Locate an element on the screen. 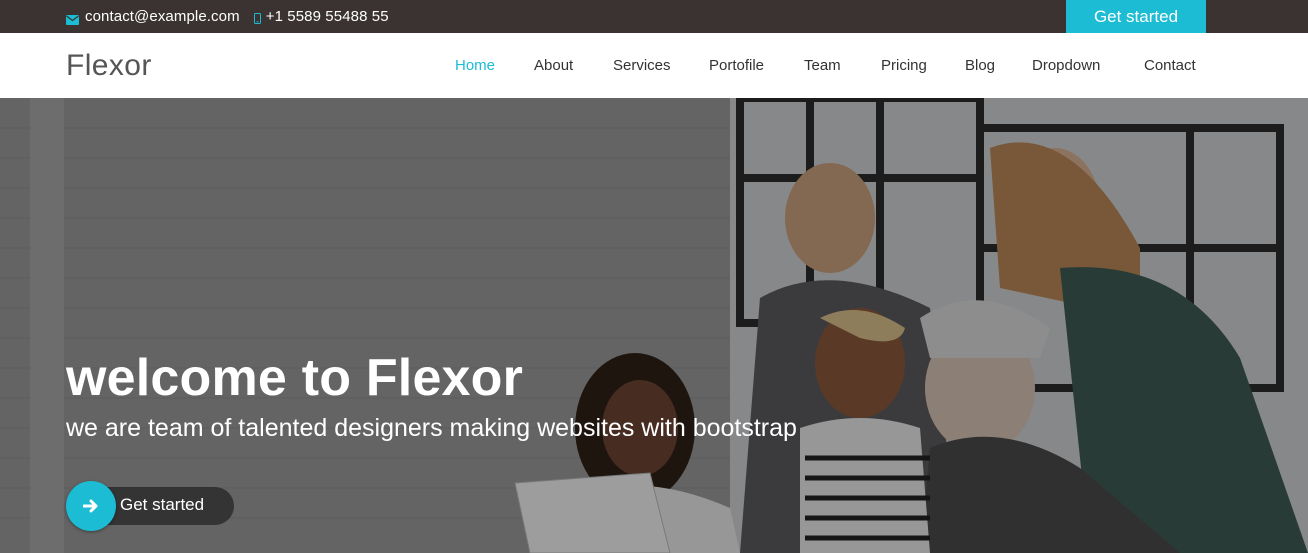 The width and height of the screenshot is (1308, 553). nav-team: Team is located at coordinates (822, 65).